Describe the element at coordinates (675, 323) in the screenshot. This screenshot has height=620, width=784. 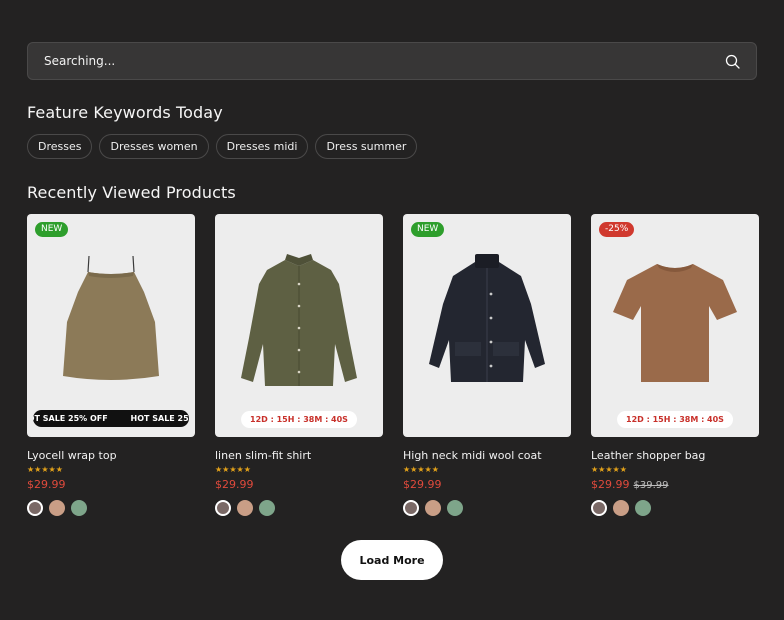
I see `tshirt-image` at that location.